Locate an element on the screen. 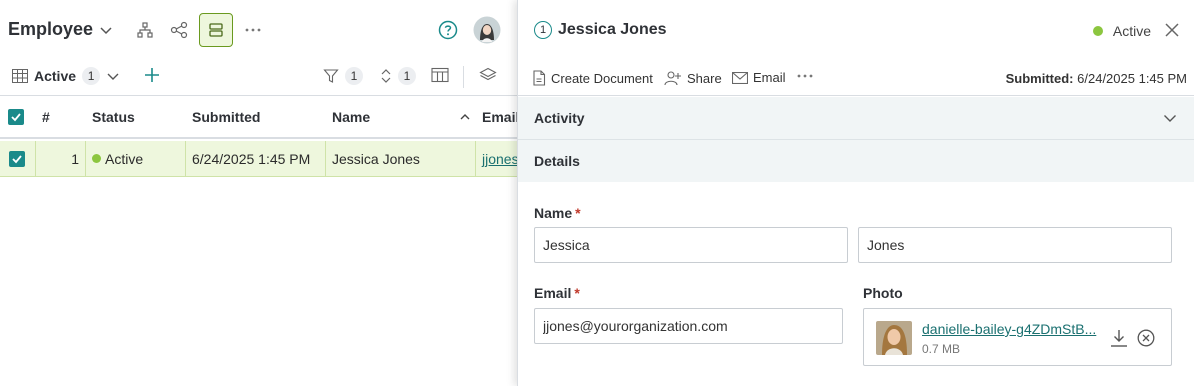 This screenshot has height=386, width=1194. sort-count: 1 is located at coordinates (407, 76).